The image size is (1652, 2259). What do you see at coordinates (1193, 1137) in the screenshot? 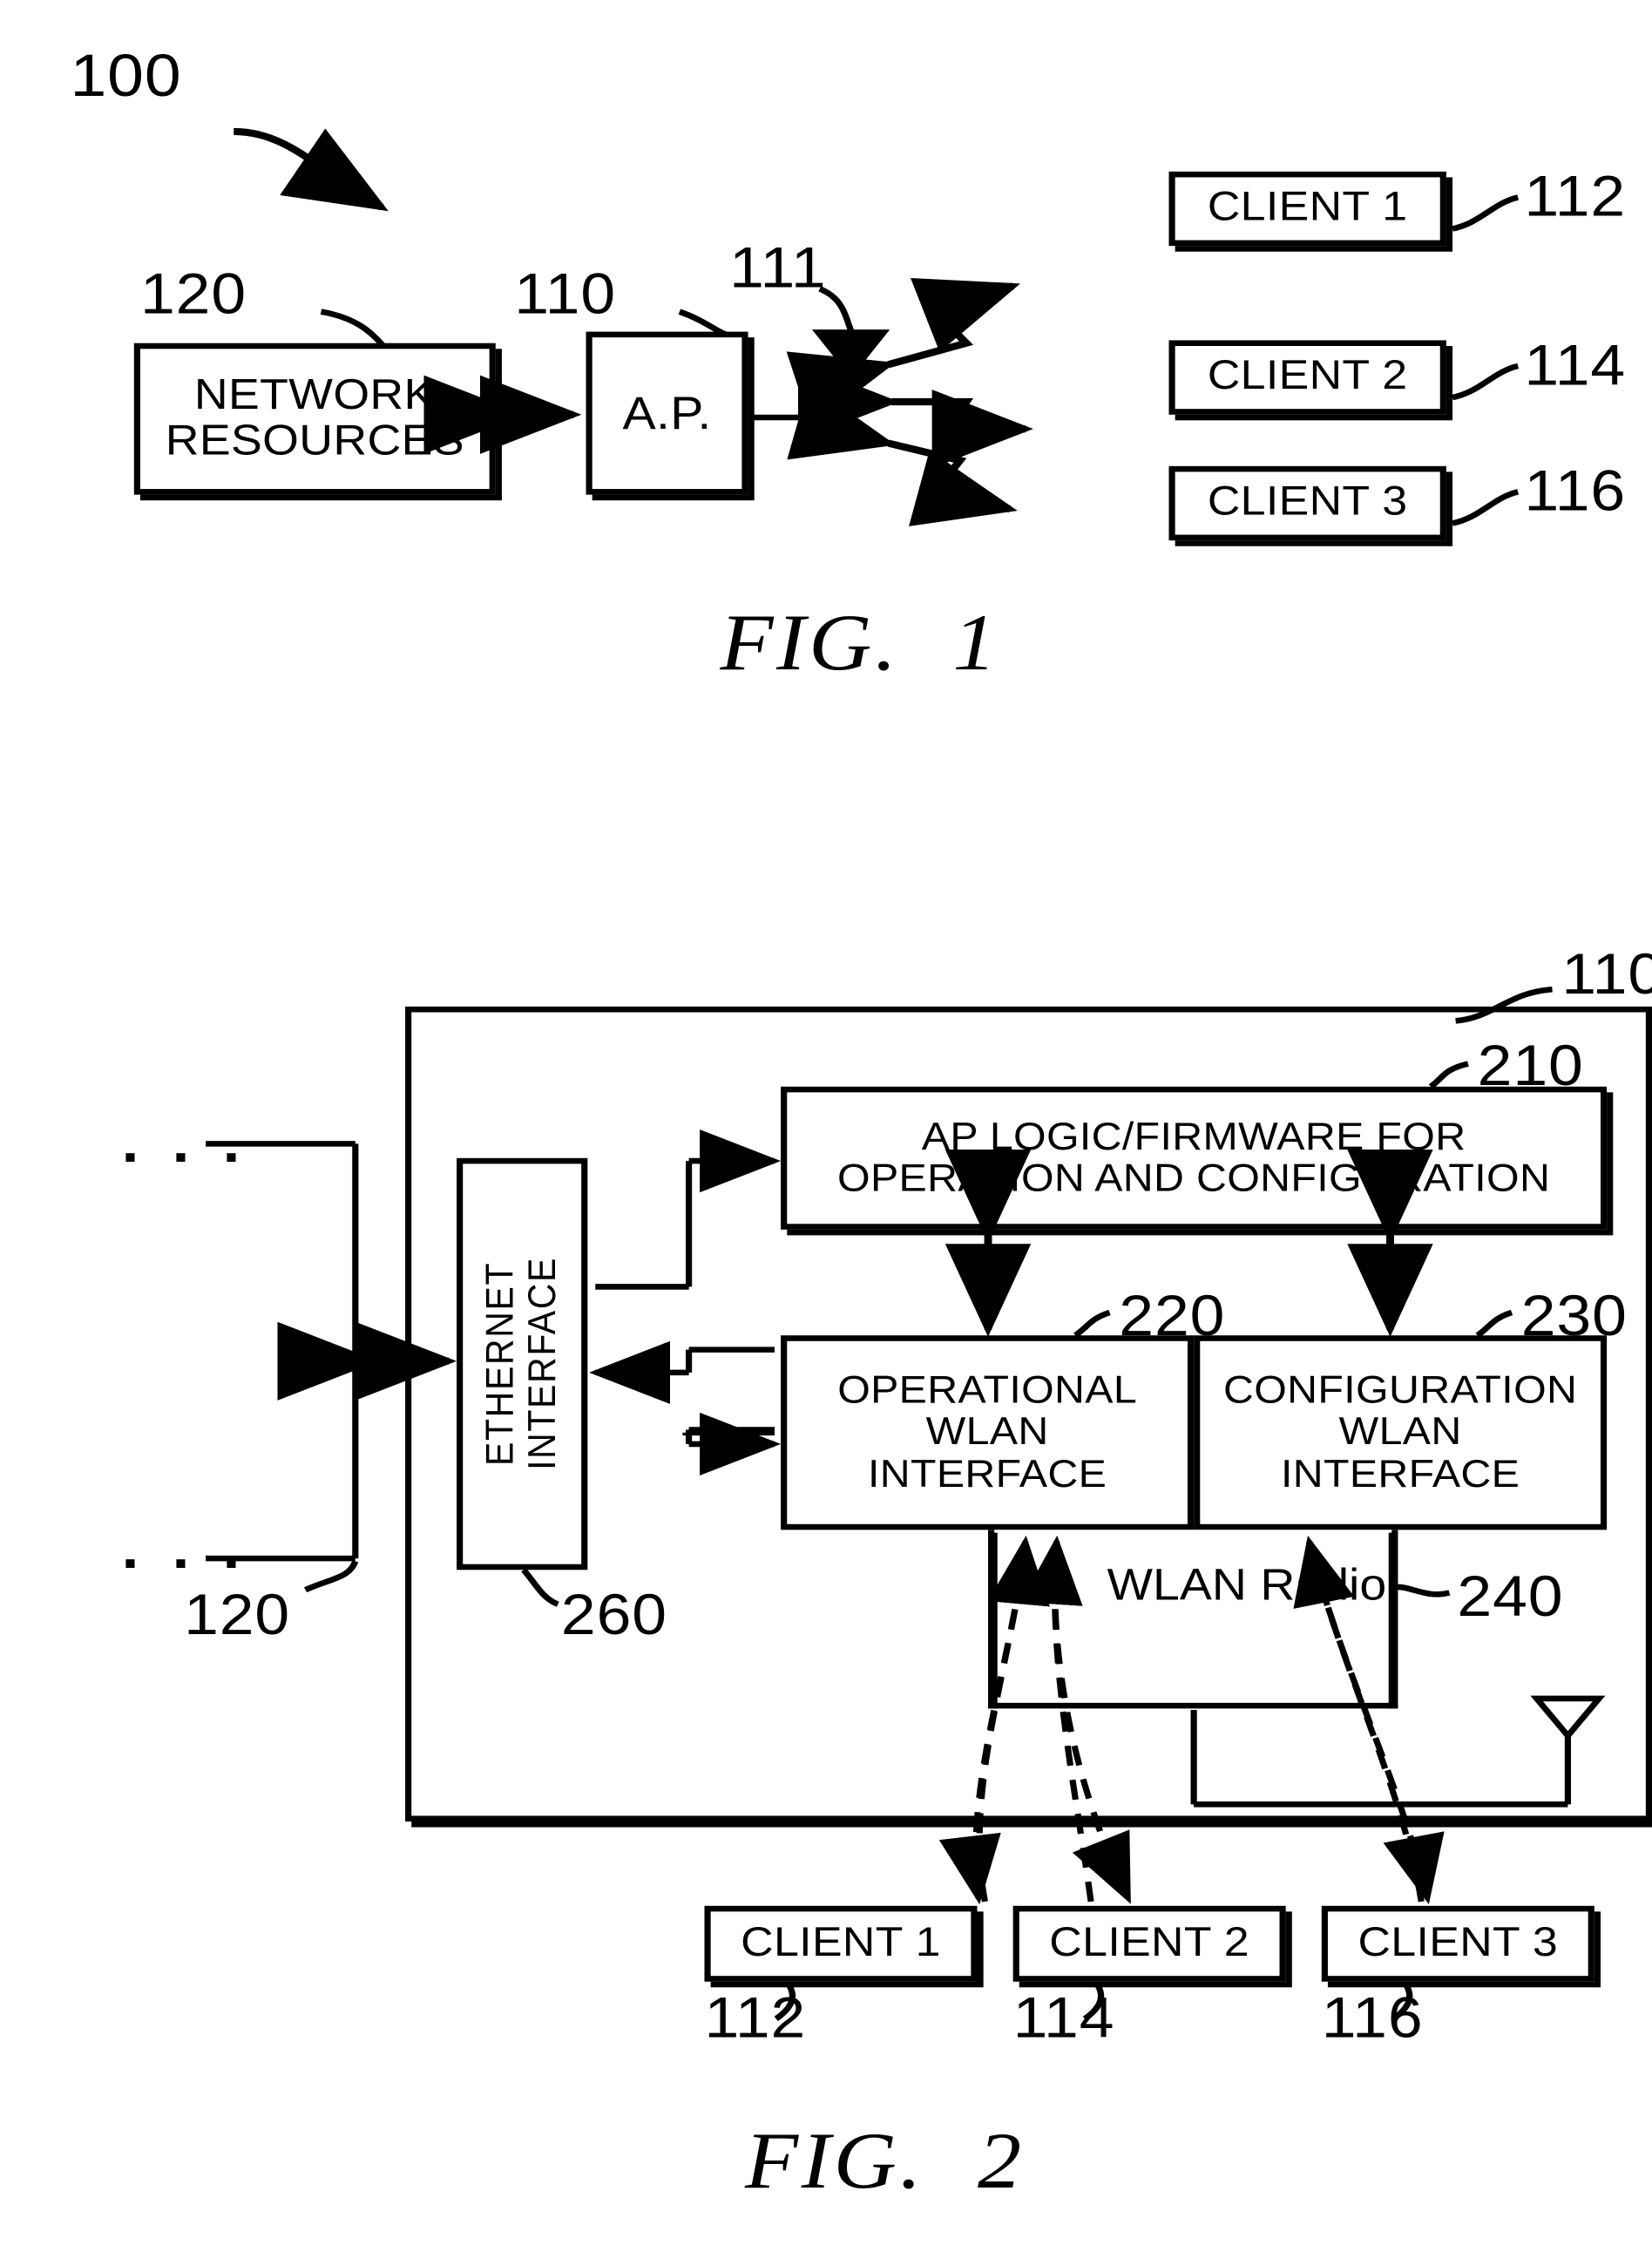
I see `ap-logic-line1: AP LOGIC/FIRMWARE FOR` at bounding box center [1193, 1137].